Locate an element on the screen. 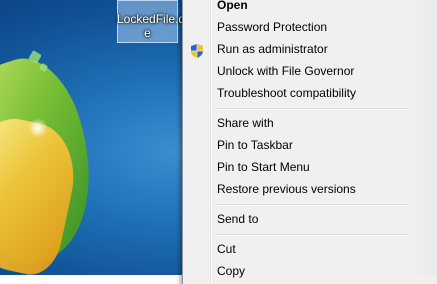 The height and width of the screenshot is (284, 437). window-background-edge is located at coordinates (423, 137).